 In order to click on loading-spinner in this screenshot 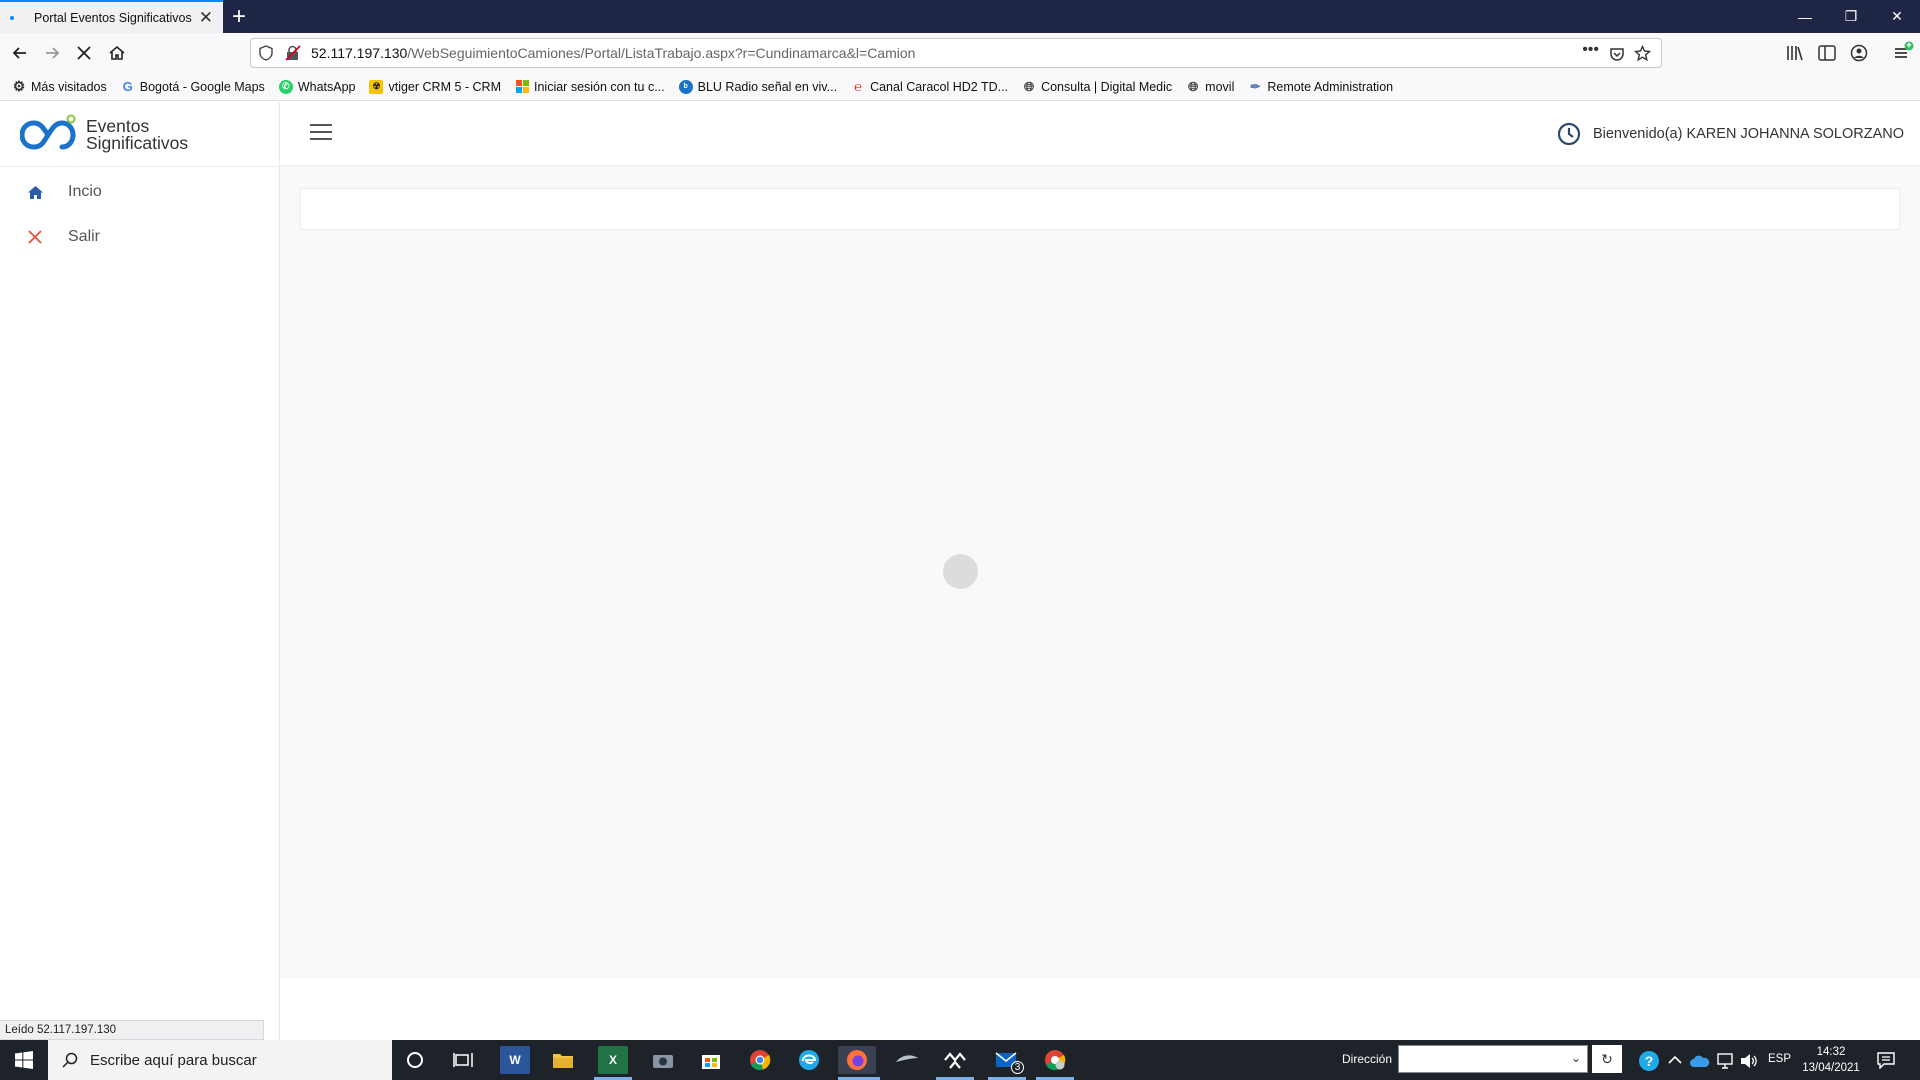, I will do `click(960, 571)`.